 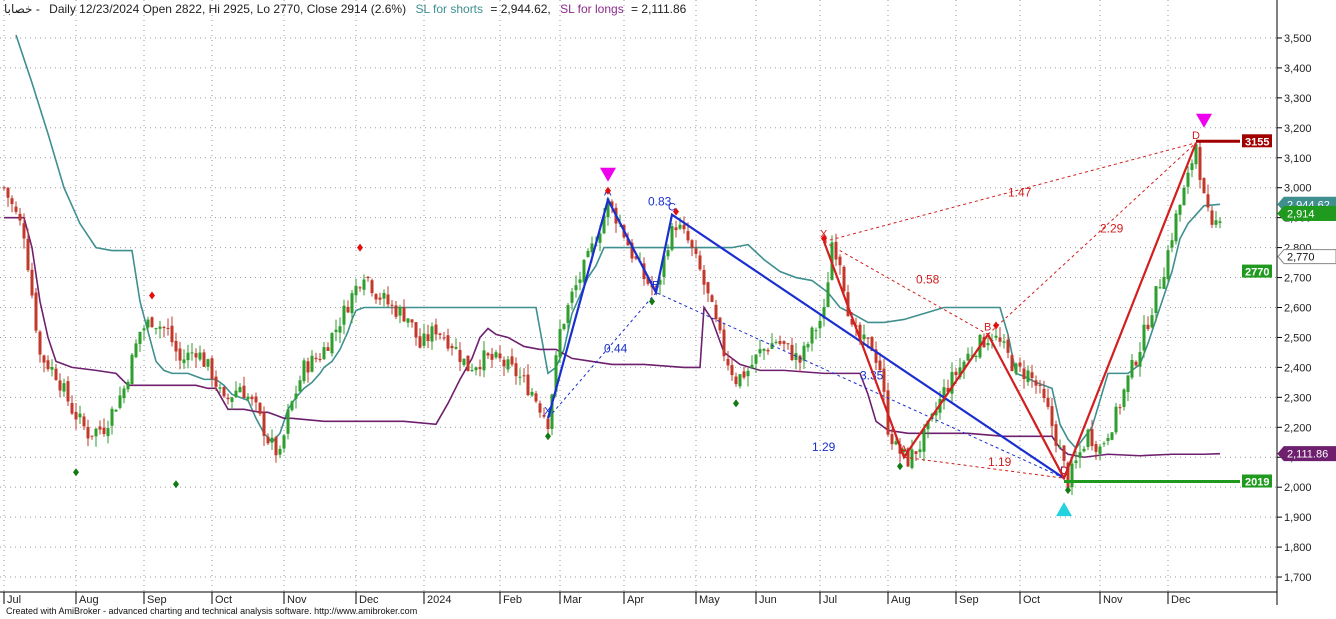 I want to click on sl-shorts-label: SL for shorts, so click(x=449, y=9).